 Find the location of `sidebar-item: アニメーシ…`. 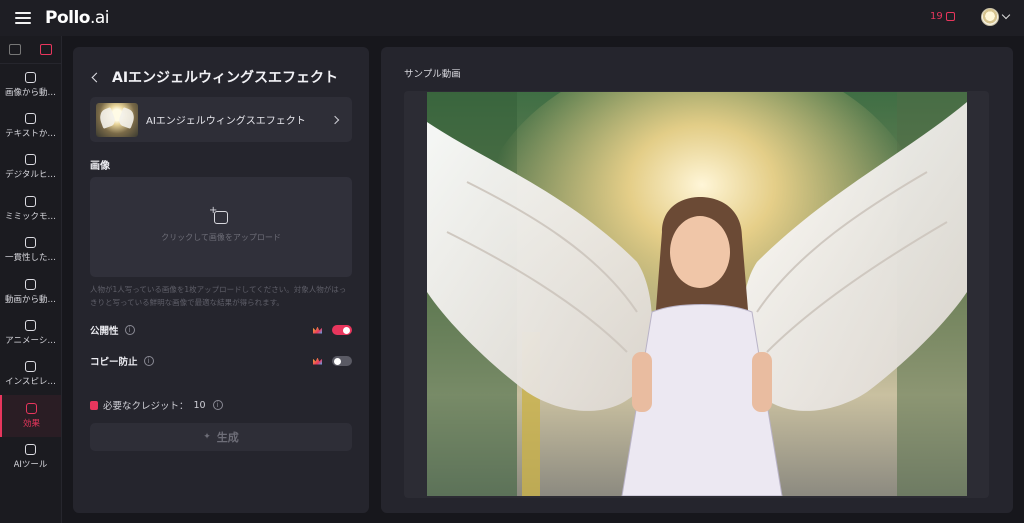

sidebar-item: アニメーシ… is located at coordinates (30, 332).